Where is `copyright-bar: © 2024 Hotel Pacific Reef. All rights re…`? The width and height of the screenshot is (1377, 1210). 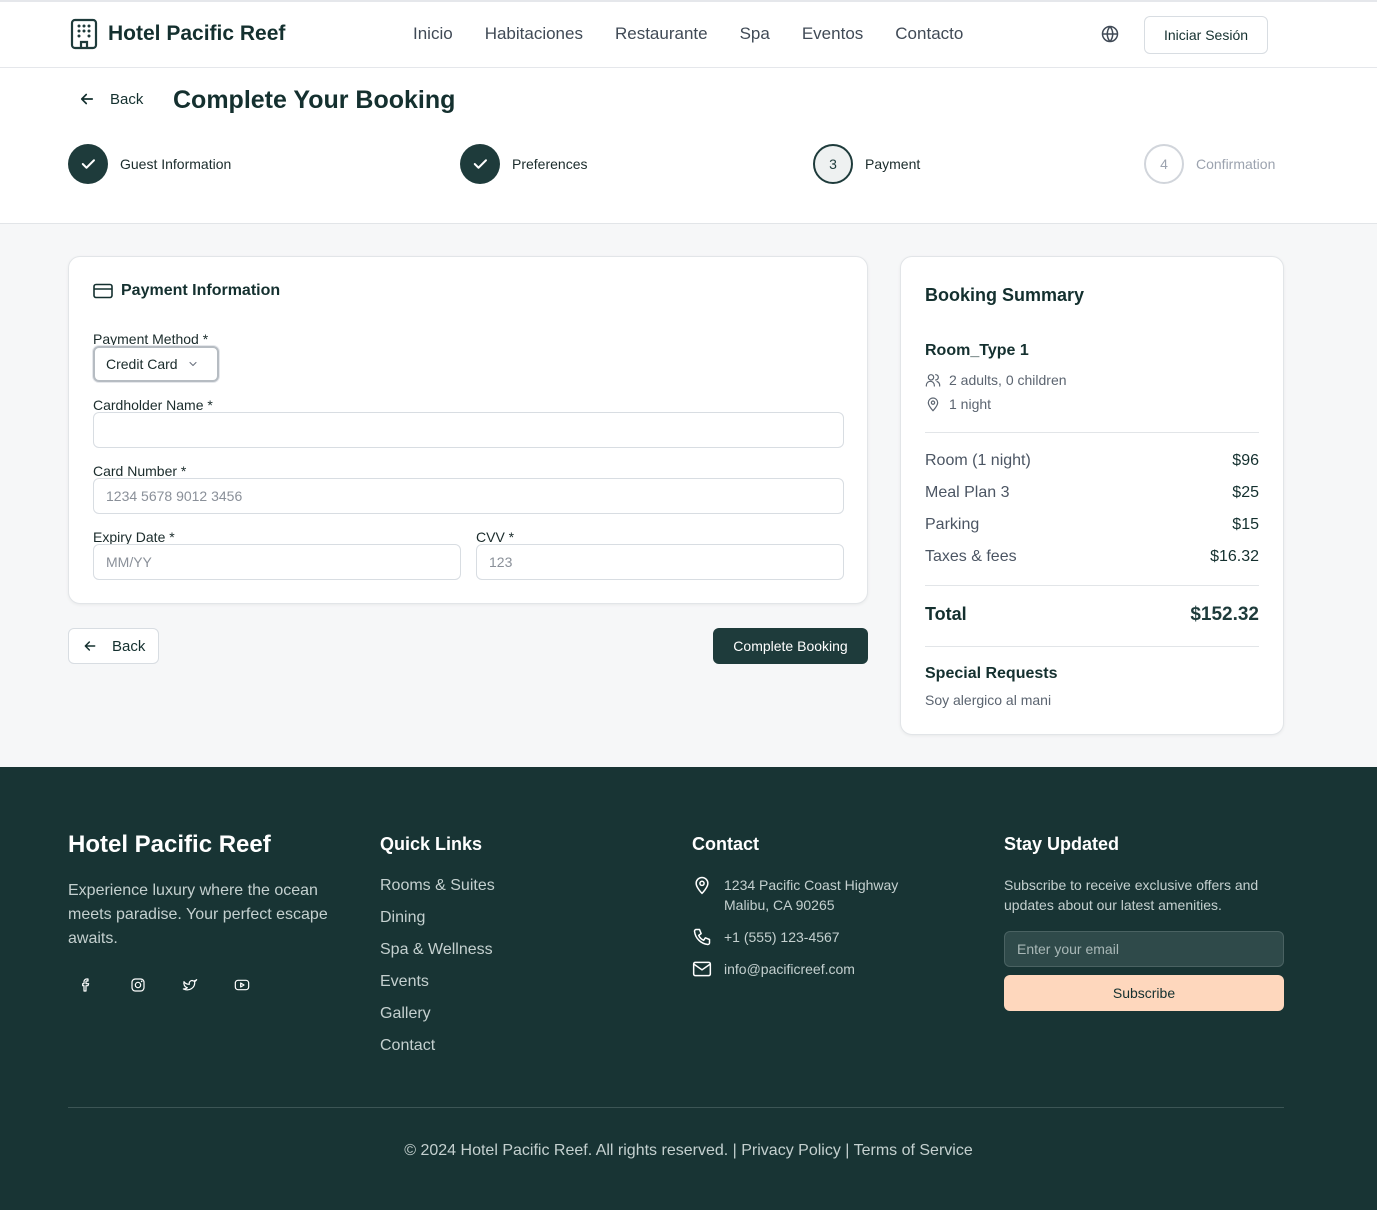
copyright-bar: © 2024 Hotel Pacific Reef. All rights re… is located at coordinates (688, 1151).